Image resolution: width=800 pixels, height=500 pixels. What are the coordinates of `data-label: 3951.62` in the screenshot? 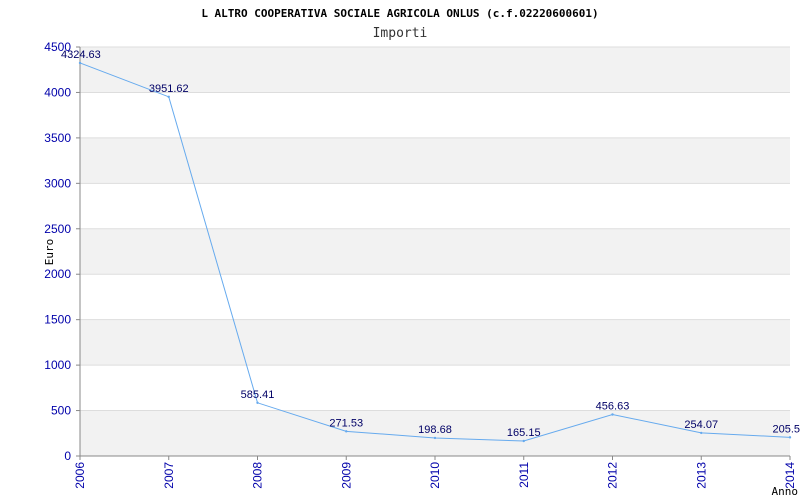 It's located at (169, 89).